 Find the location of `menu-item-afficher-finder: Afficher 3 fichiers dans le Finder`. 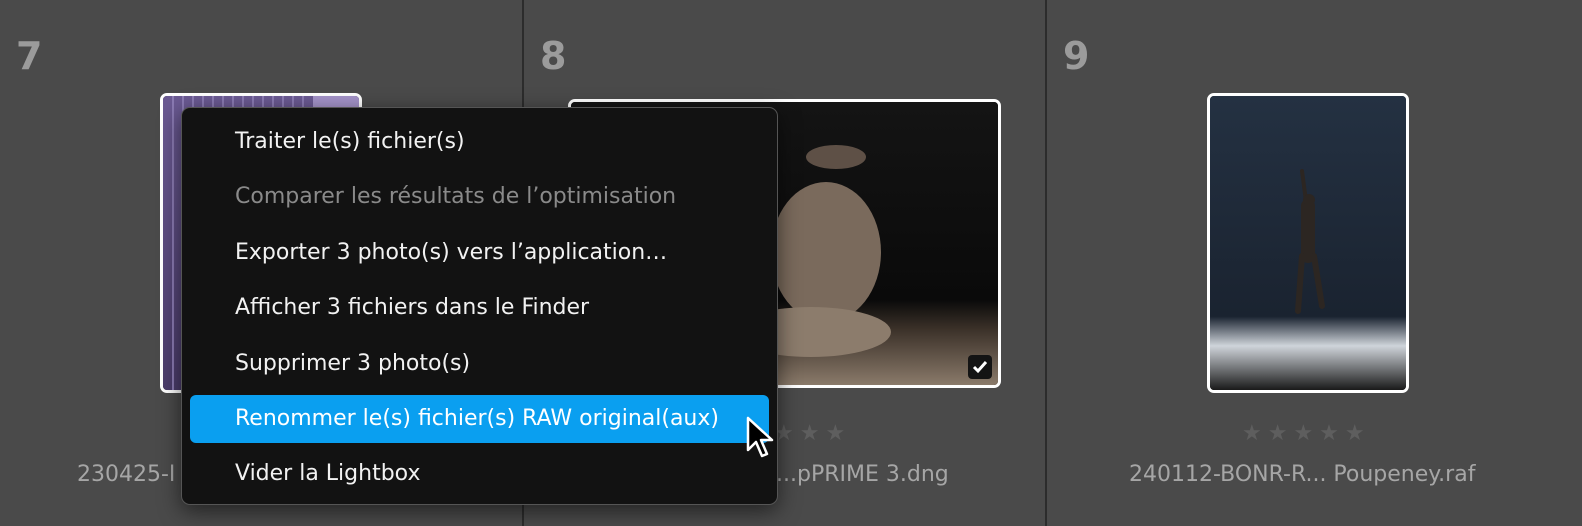

menu-item-afficher-finder: Afficher 3 fichiers dans le Finder is located at coordinates (479, 308).